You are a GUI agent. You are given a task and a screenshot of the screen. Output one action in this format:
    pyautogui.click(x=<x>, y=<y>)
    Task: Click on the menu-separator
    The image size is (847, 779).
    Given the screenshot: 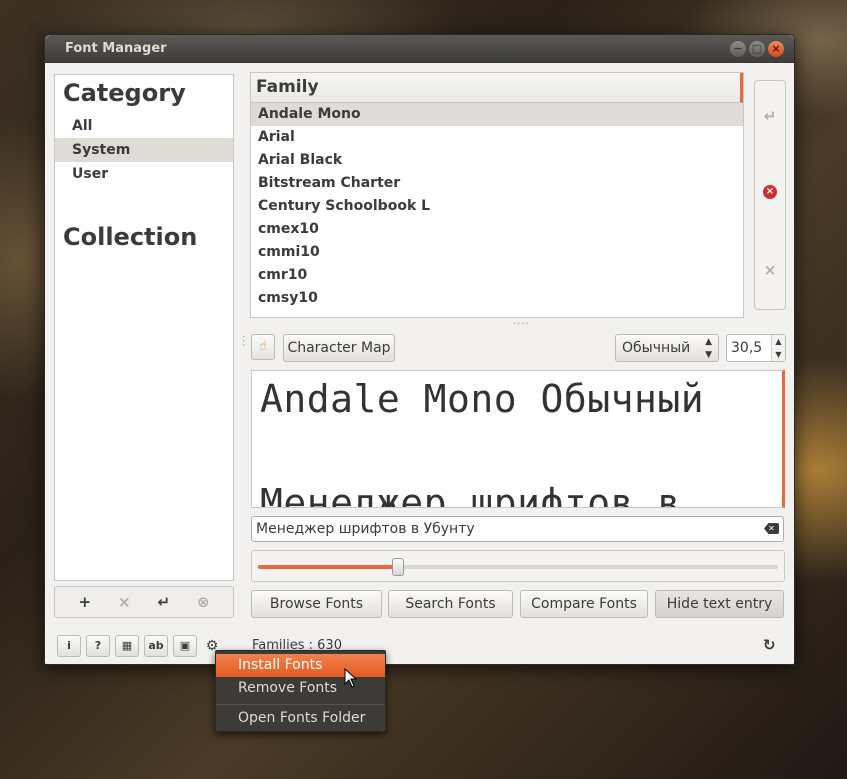 What is the action you would take?
    pyautogui.click(x=300, y=704)
    